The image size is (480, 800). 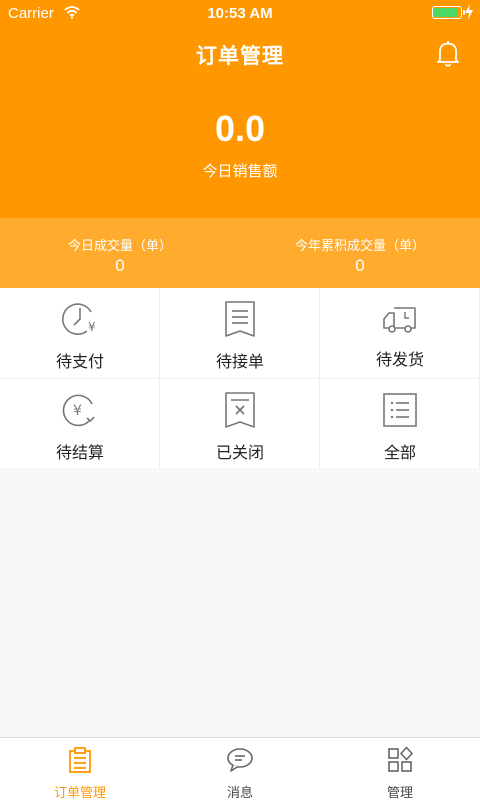 I want to click on grid-item-pending-accept: 待接单, so click(x=240, y=333).